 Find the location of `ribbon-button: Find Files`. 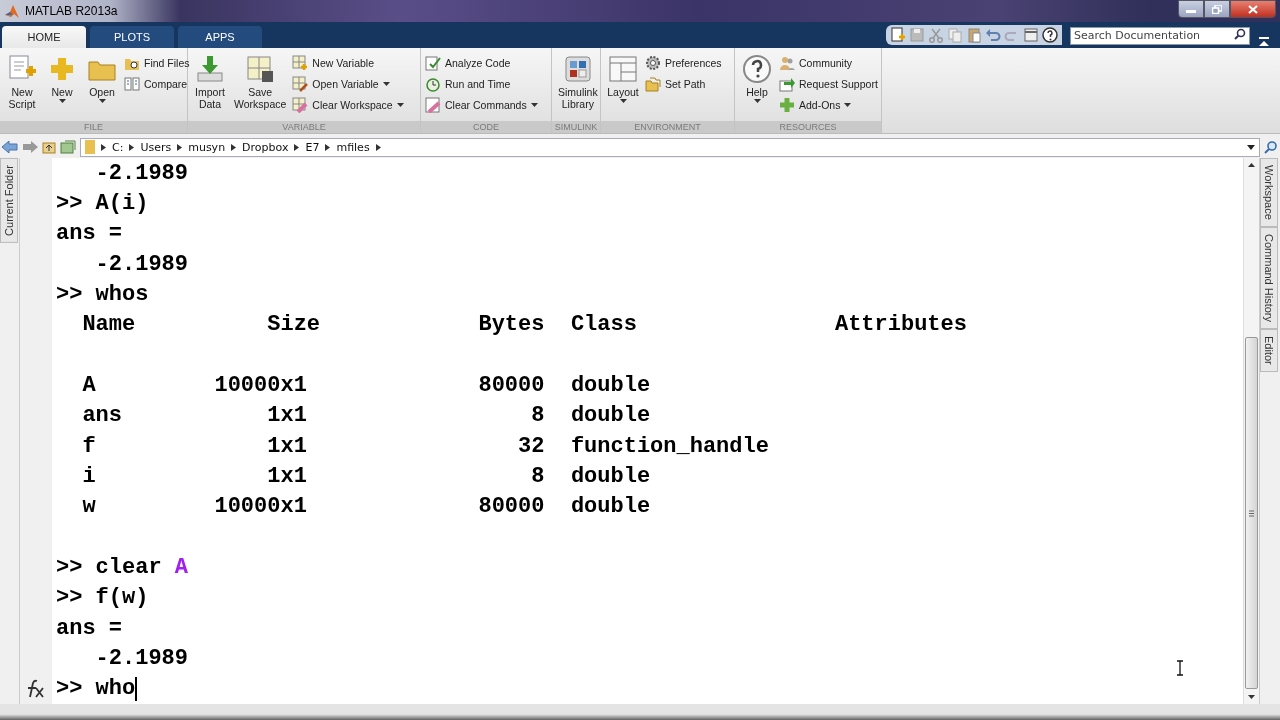

ribbon-button: Find Files is located at coordinates (157, 63).